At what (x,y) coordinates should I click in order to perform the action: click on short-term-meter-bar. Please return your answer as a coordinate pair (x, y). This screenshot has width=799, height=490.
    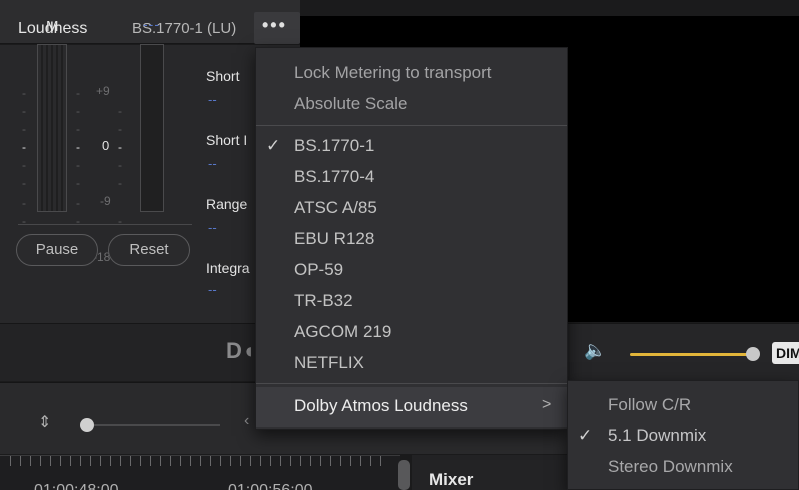
    Looking at the image, I should click on (152, 128).